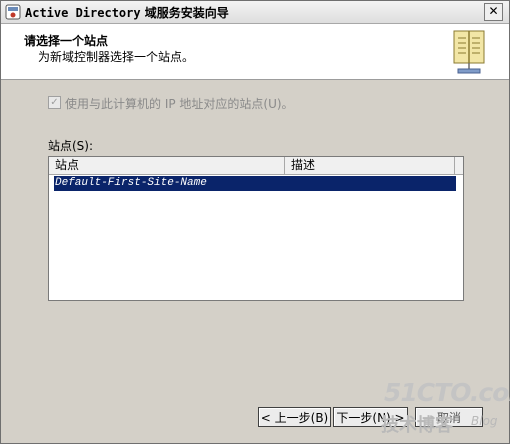 Image resolution: width=510 pixels, height=444 pixels. I want to click on use-ip-site-checkbox: ✓, so click(54, 102).